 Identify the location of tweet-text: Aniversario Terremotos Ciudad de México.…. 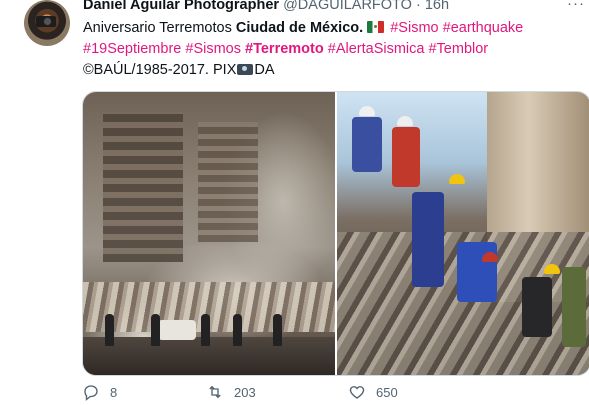
(328, 49).